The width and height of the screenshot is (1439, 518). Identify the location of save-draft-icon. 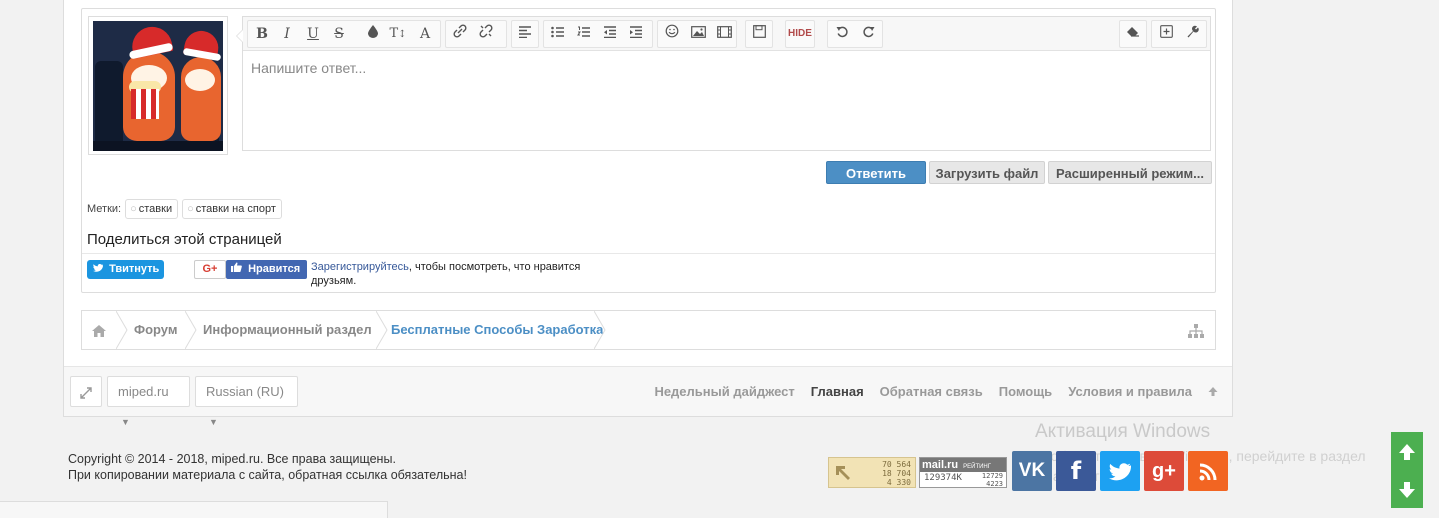
(759, 34).